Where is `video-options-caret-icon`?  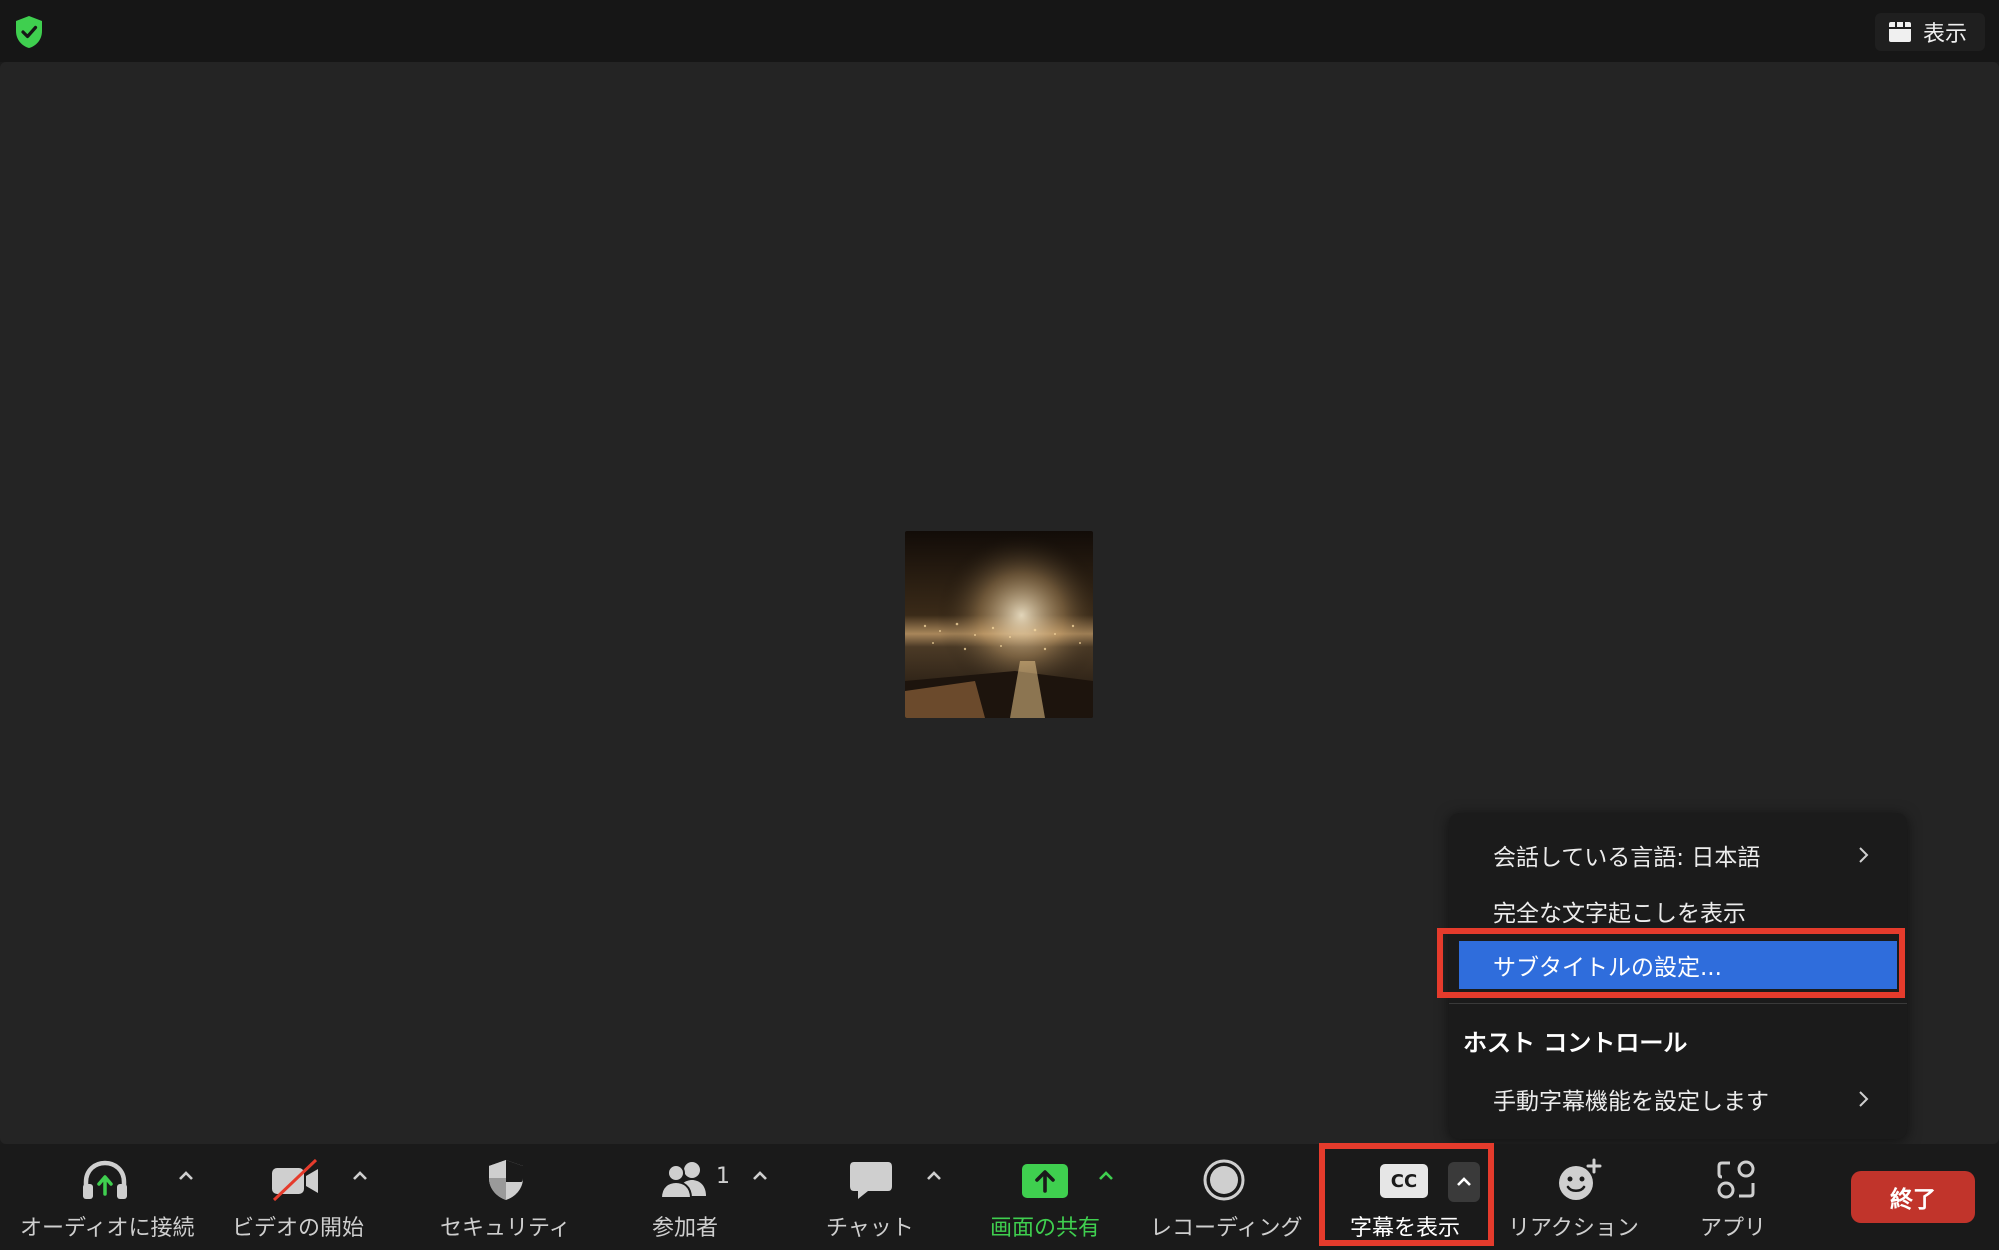 video-options-caret-icon is located at coordinates (360, 1176).